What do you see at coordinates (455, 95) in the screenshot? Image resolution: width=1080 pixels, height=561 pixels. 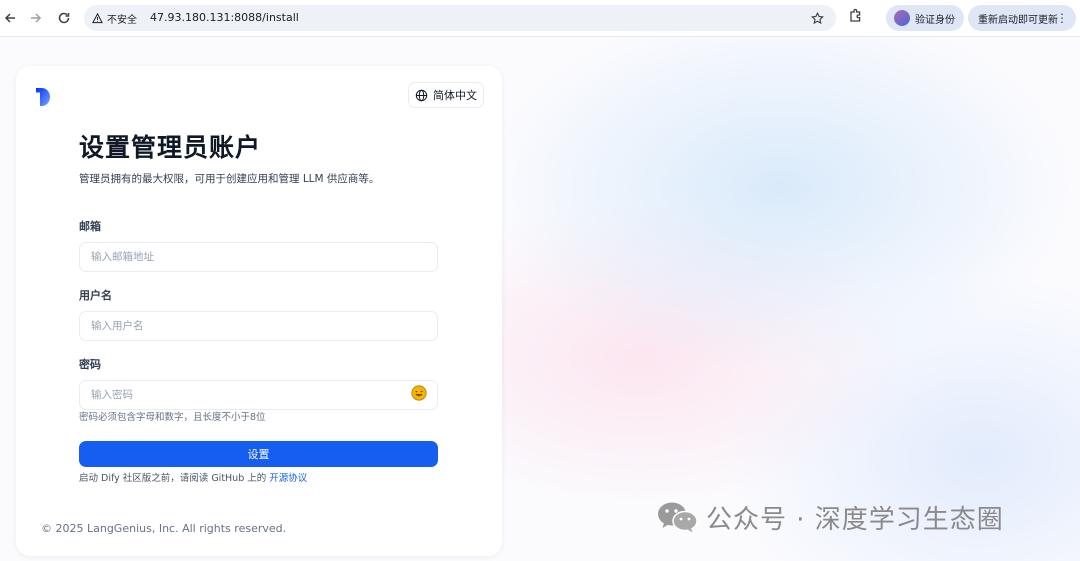 I see `language-label: 简体中文` at bounding box center [455, 95].